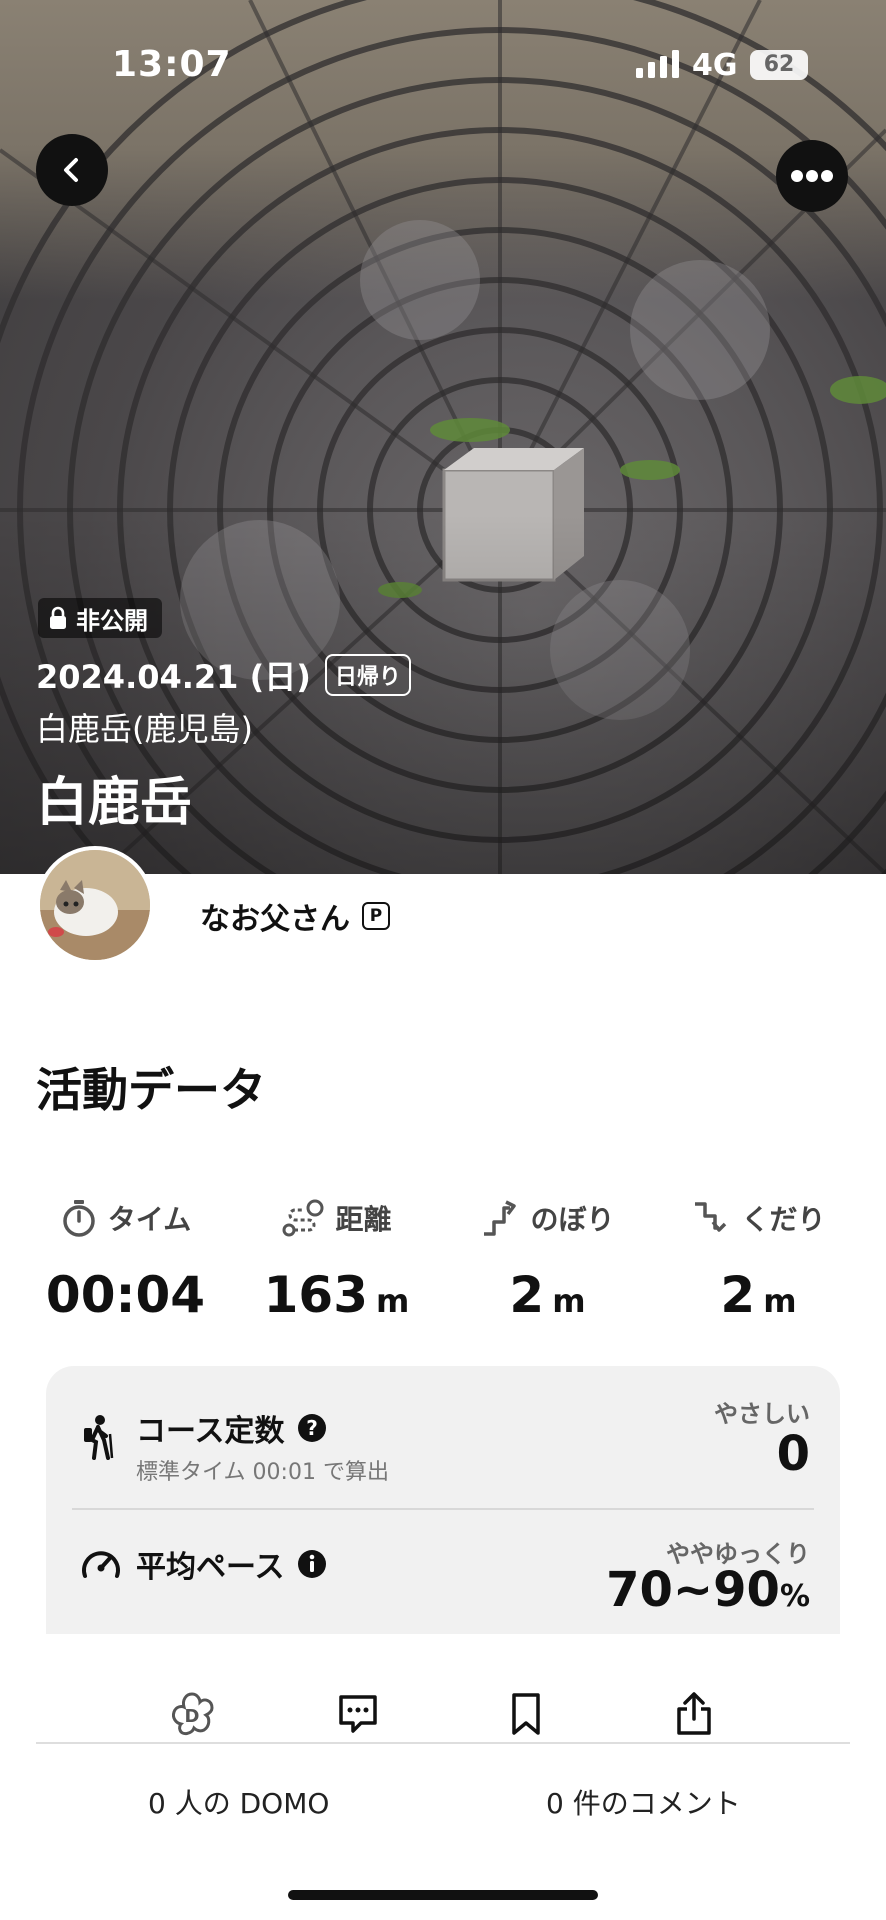 This screenshot has width=886, height=1920. I want to click on stat-label: タイム, so click(149, 1219).